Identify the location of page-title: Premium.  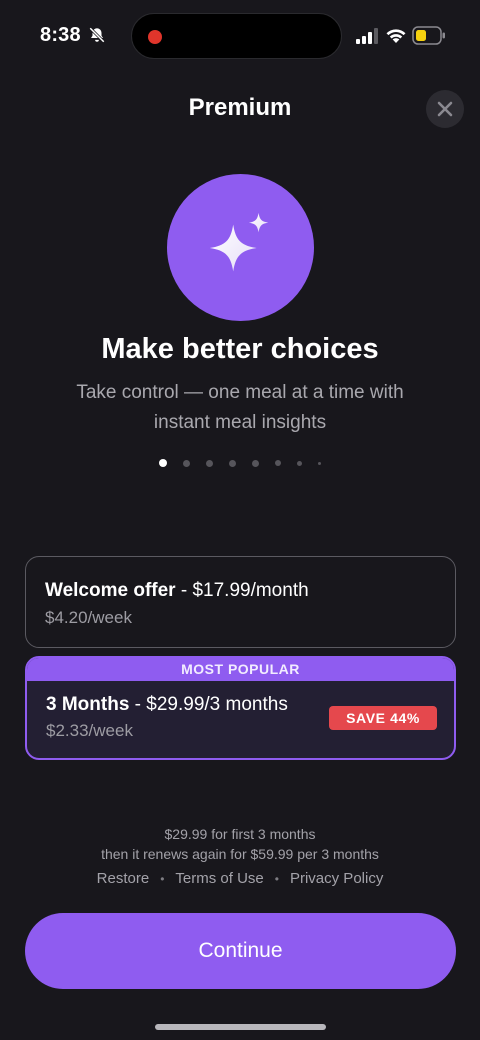
(240, 107).